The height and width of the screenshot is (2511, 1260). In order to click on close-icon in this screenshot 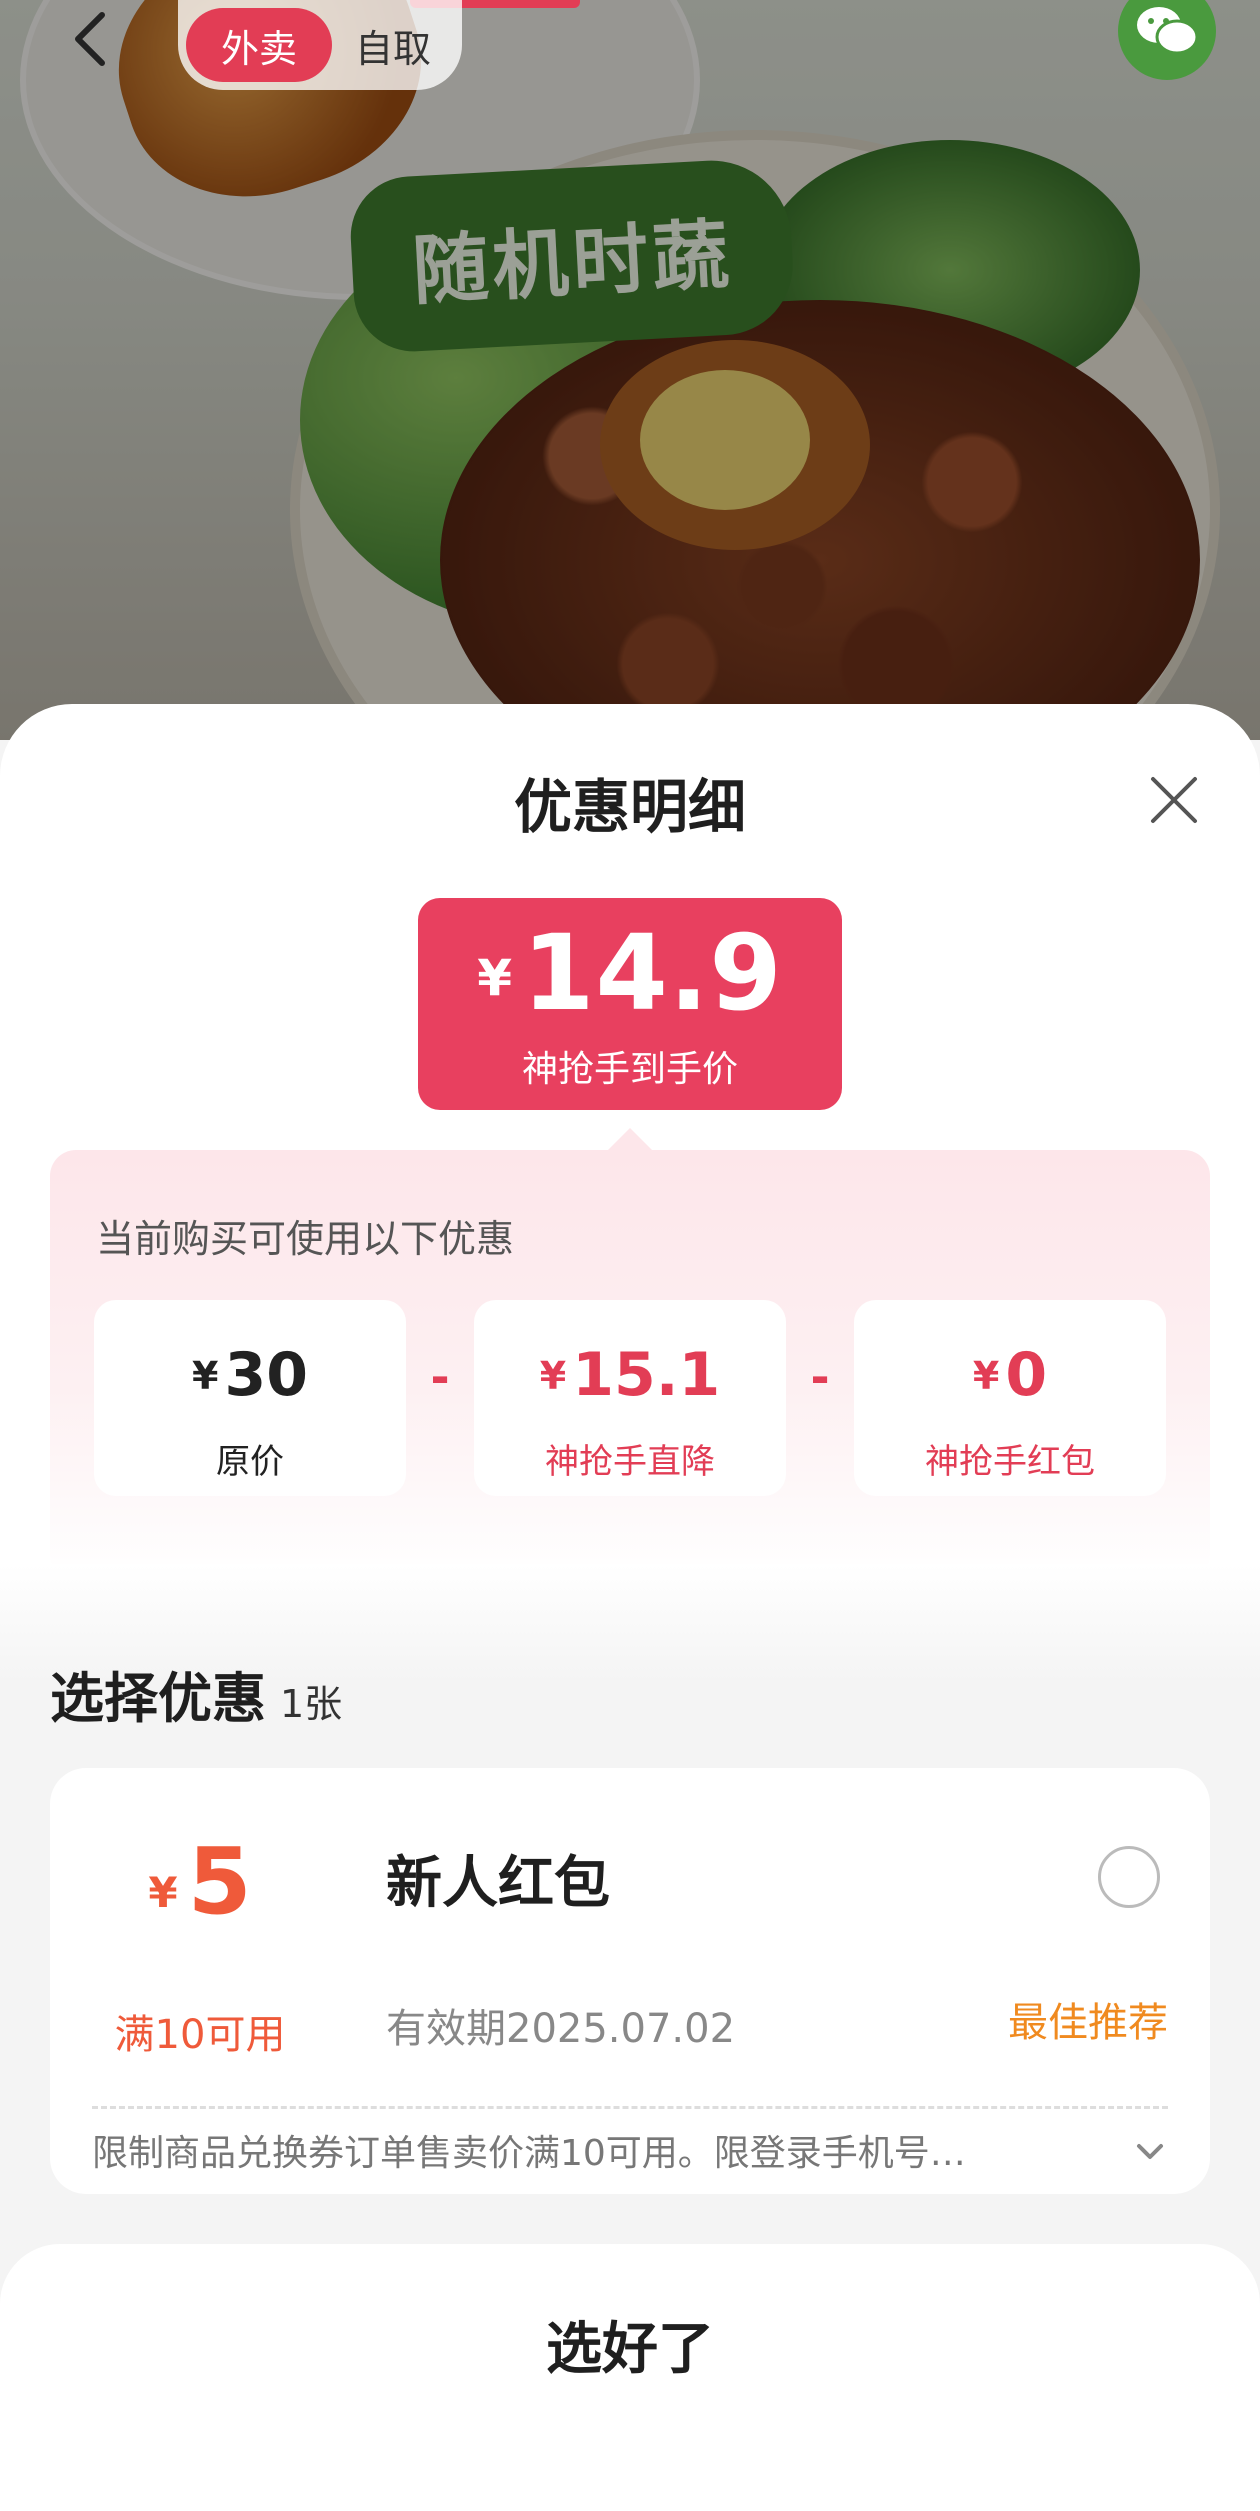, I will do `click(1174, 800)`.